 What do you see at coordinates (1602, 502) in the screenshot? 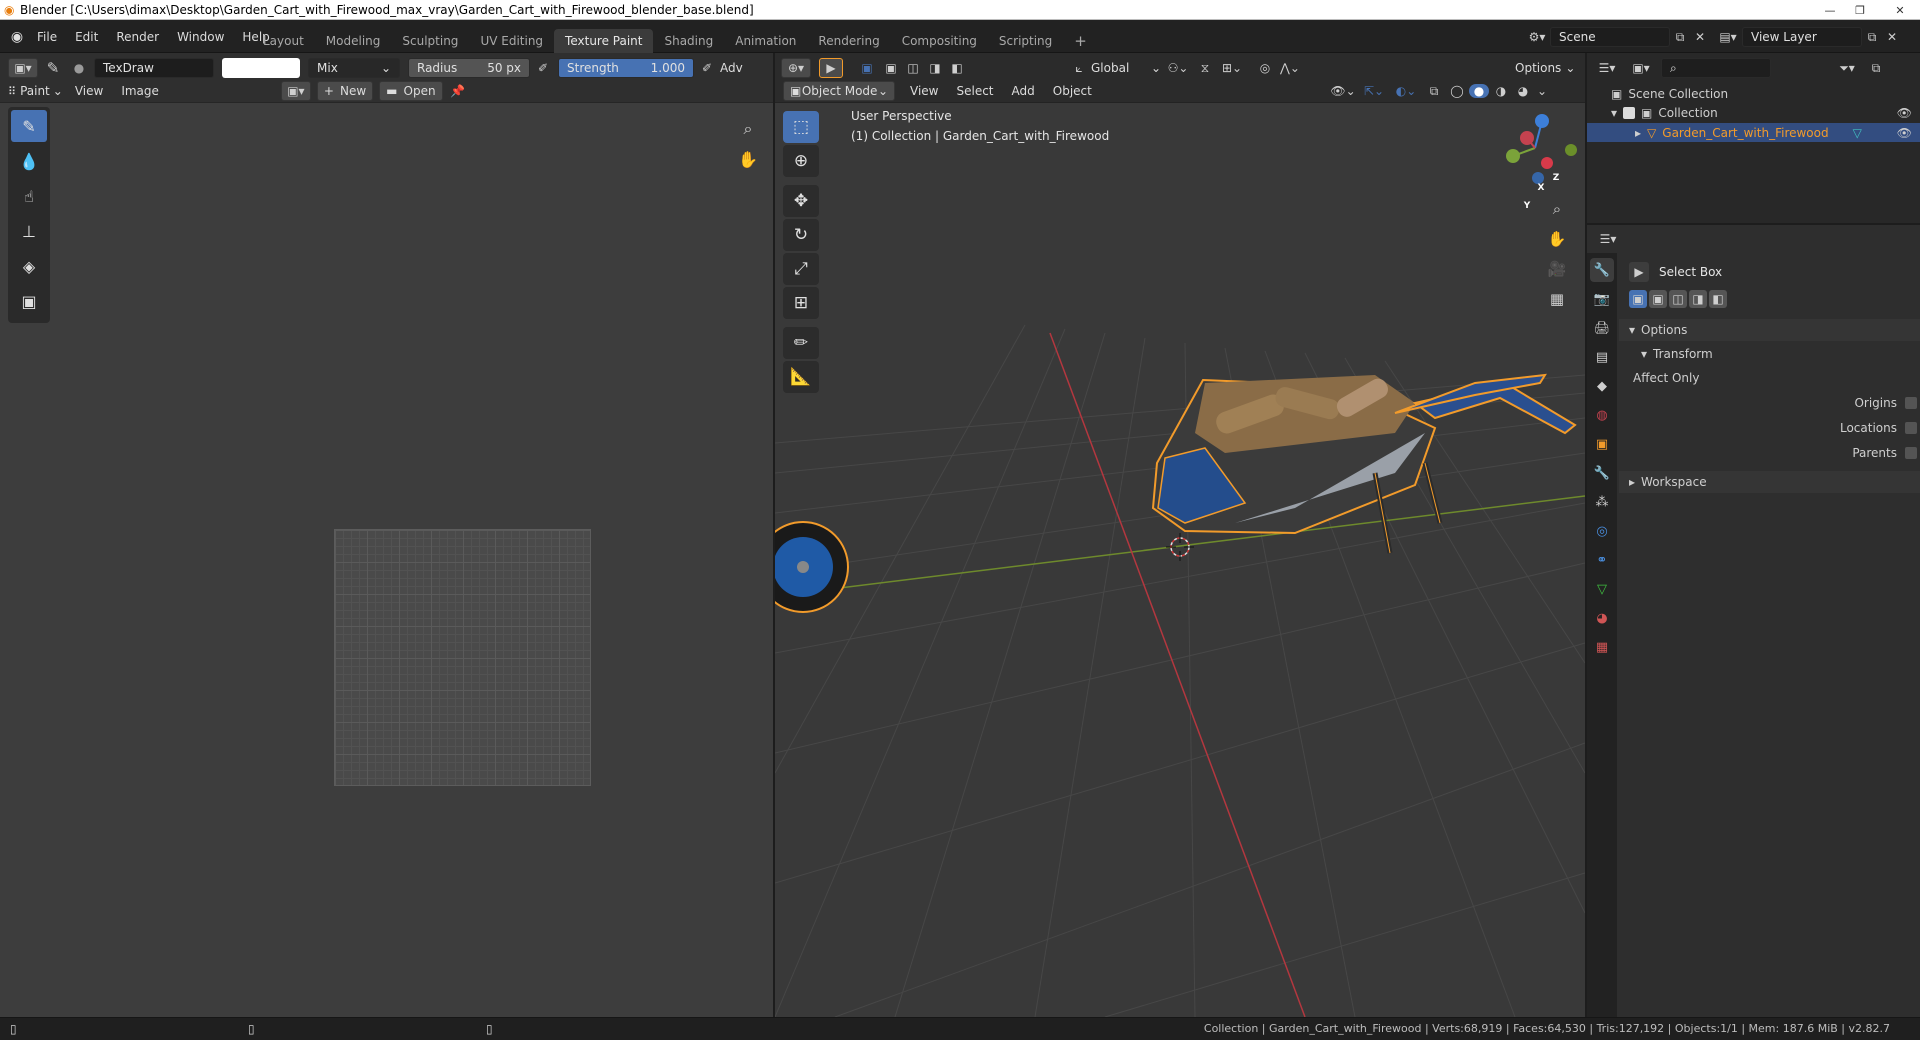
I see `particles-tab-icon: ⁂` at bounding box center [1602, 502].